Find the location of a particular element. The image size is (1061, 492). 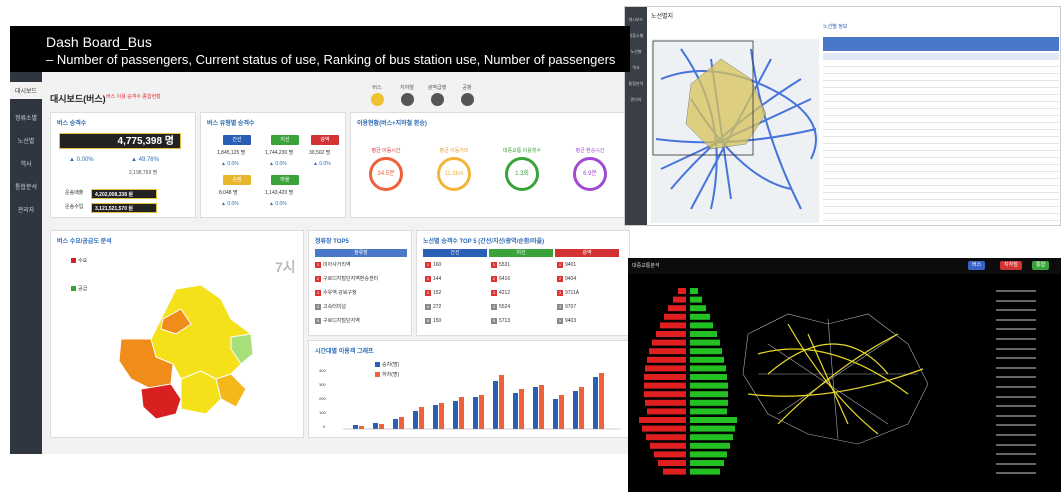

btn-combined: 통합 is located at coordinates (1041, 265).